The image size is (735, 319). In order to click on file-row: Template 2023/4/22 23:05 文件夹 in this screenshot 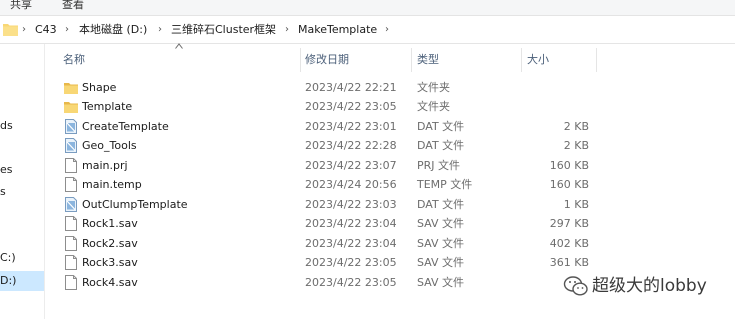, I will do `click(328, 106)`.